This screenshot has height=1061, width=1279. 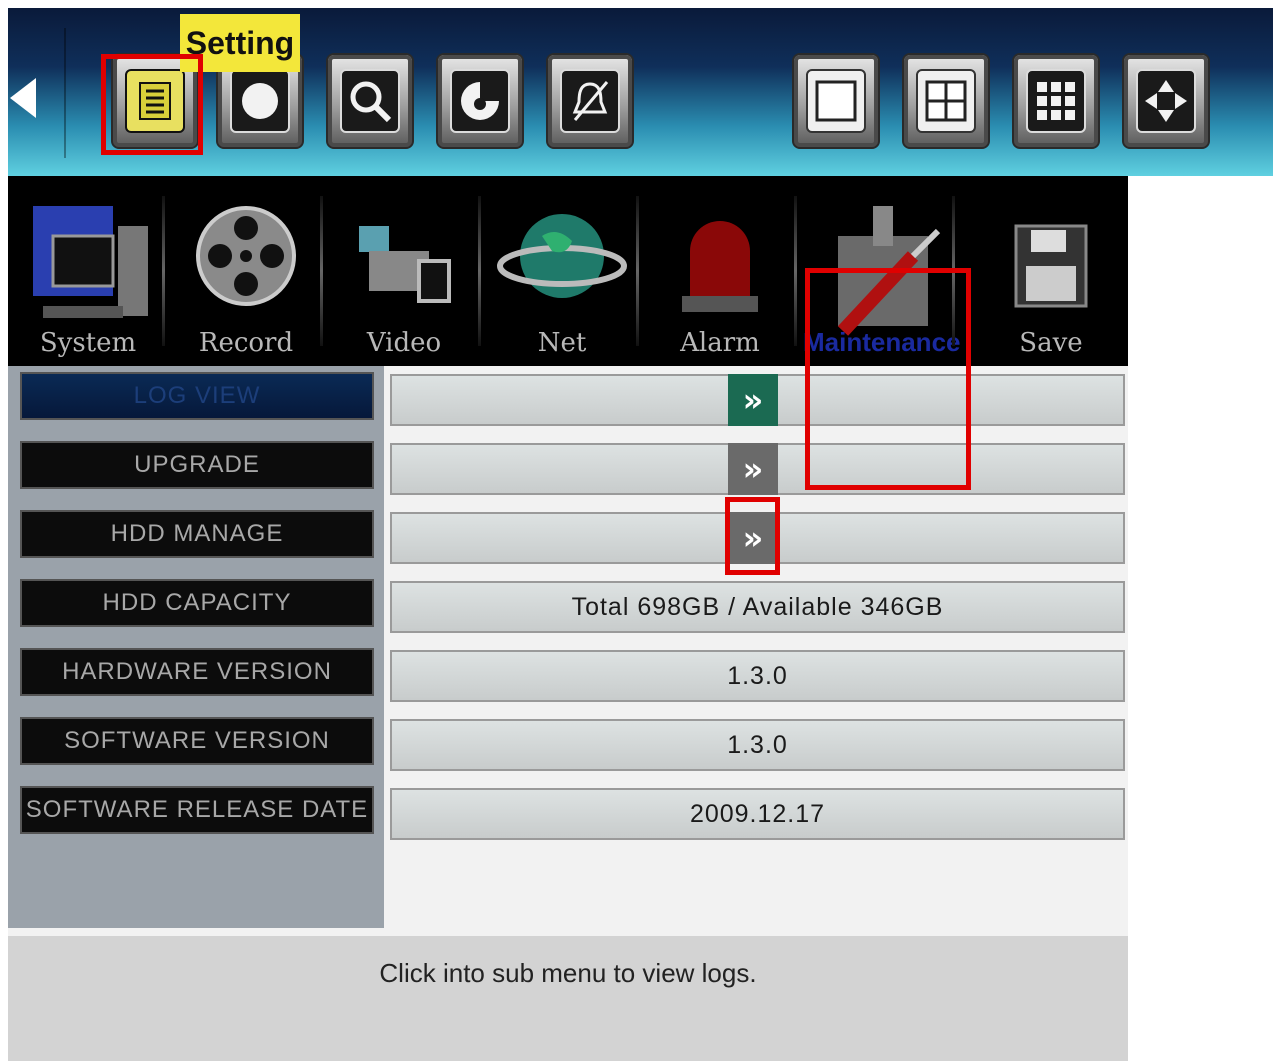 What do you see at coordinates (197, 396) in the screenshot?
I see `log-view-label: LOG VIEW` at bounding box center [197, 396].